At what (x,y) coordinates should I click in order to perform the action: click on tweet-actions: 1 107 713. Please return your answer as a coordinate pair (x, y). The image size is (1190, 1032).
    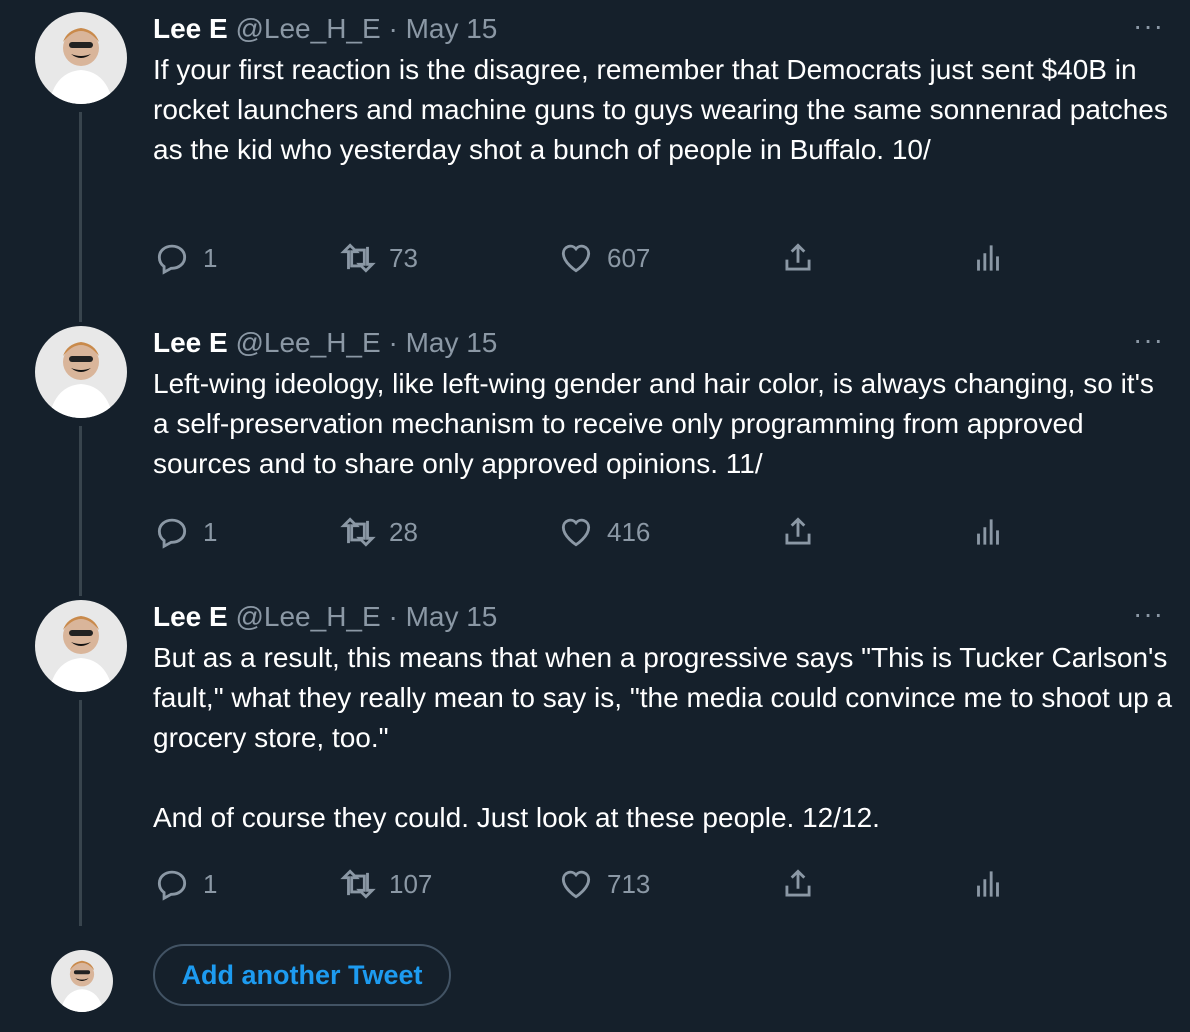
    Looking at the image, I should click on (583, 884).